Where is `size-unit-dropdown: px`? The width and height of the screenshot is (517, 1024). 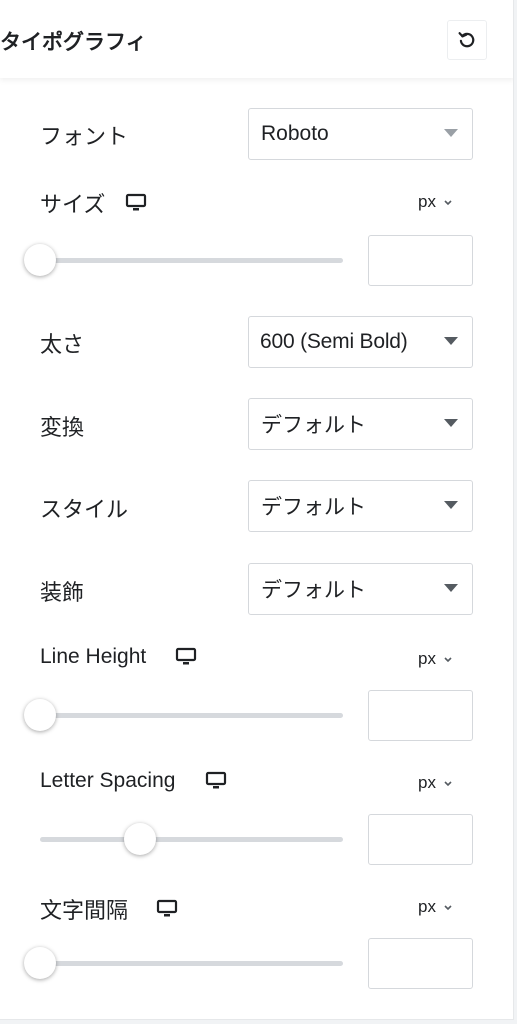 size-unit-dropdown: px is located at coordinates (435, 202).